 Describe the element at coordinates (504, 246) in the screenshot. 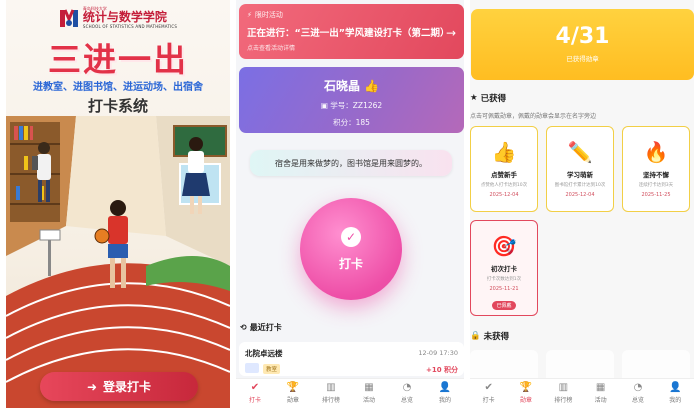

I see `target-icon: 🎯` at that location.